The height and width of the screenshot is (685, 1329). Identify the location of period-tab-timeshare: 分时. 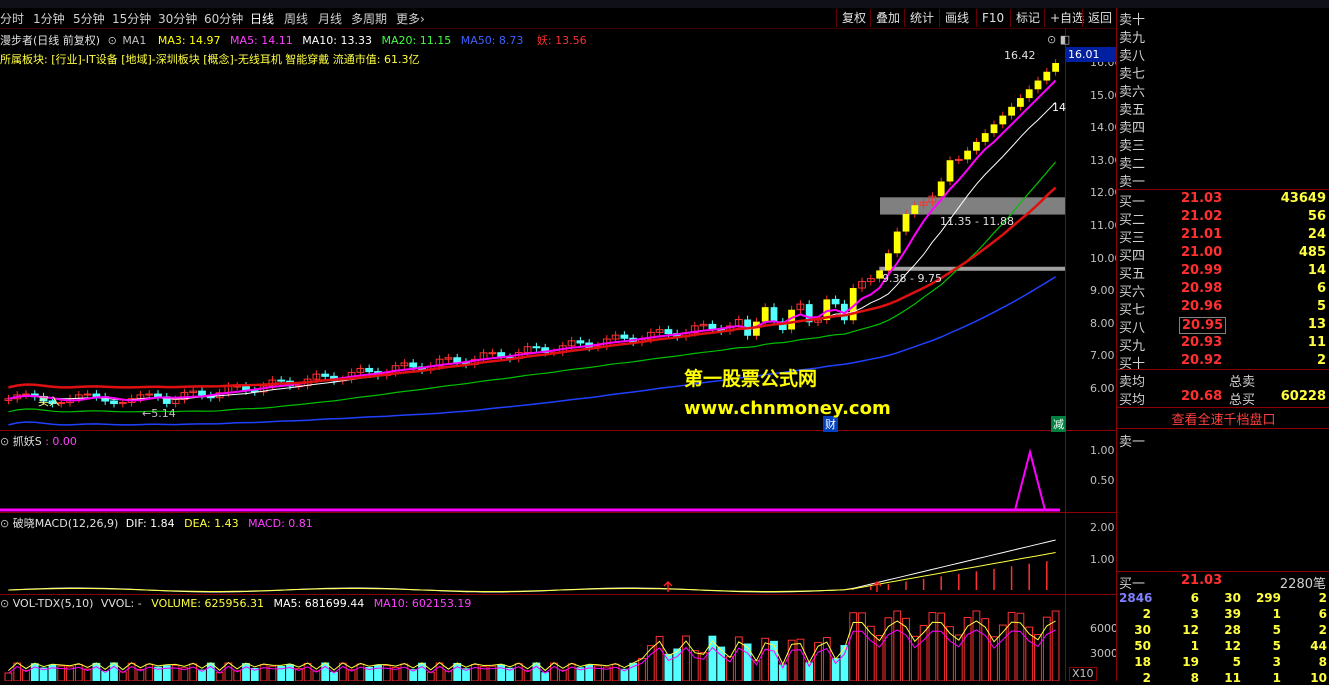
(12, 18).